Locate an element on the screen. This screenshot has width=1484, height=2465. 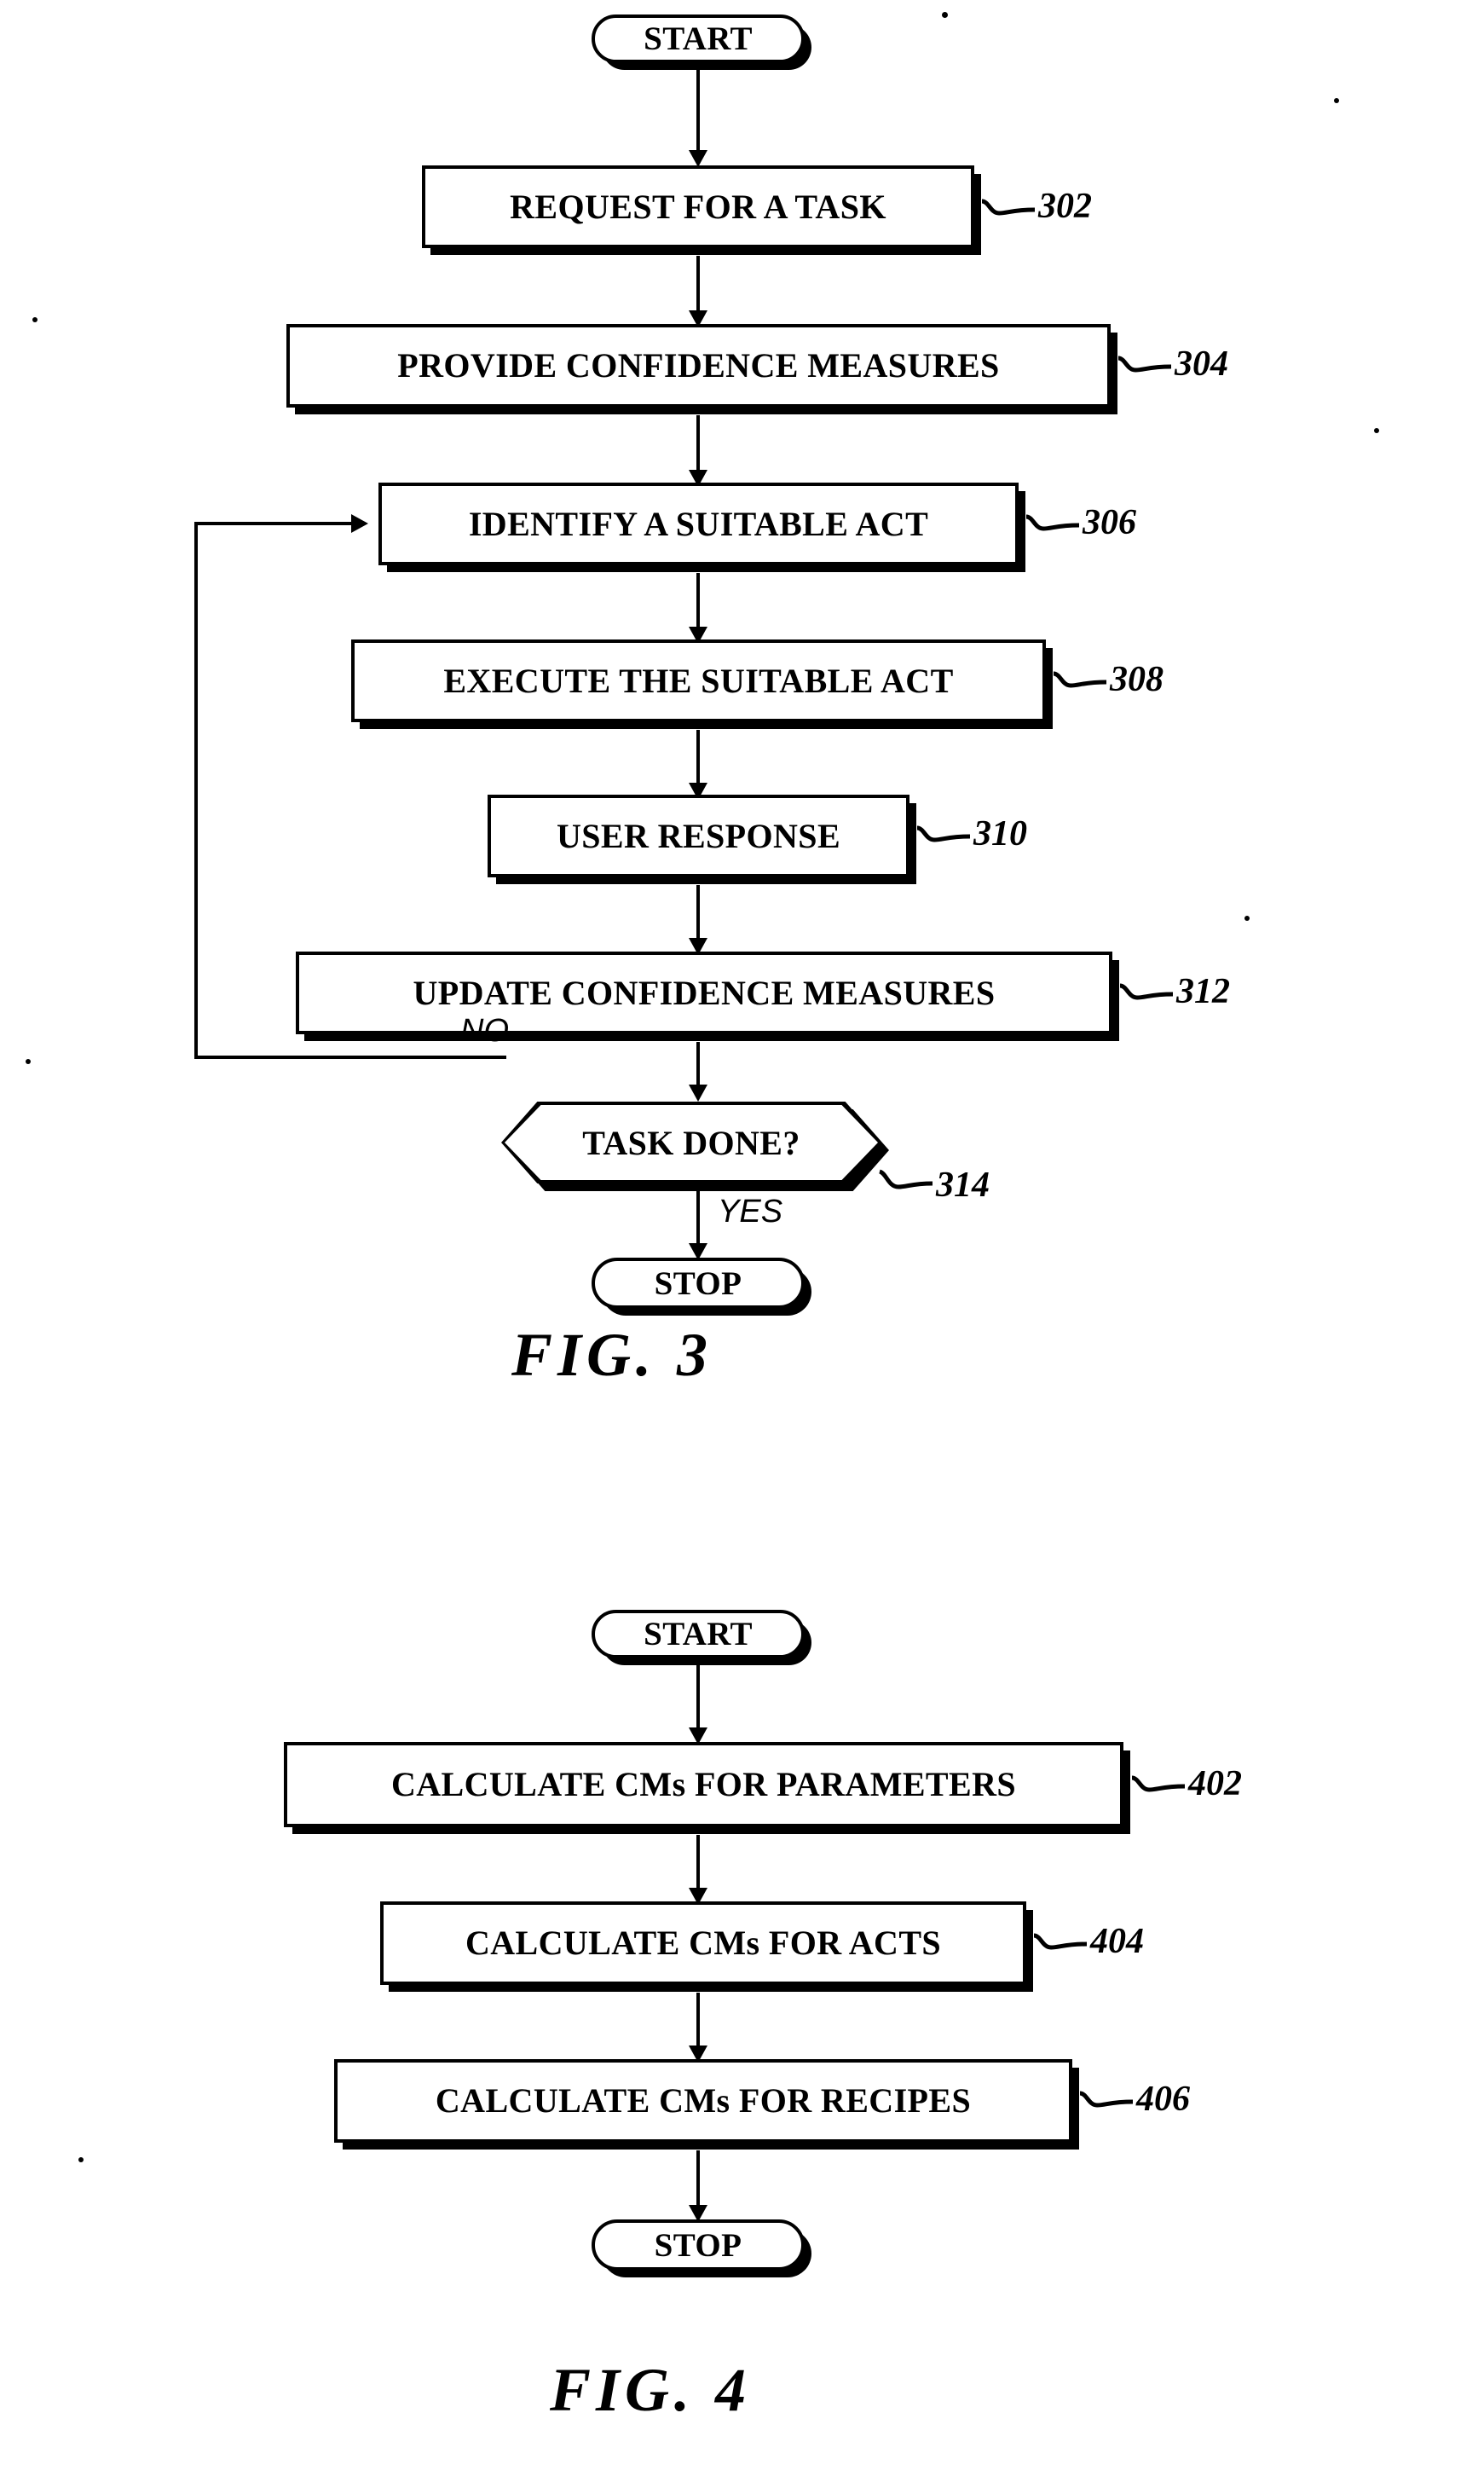
fig3-branch-label-yes: YES is located at coordinates (750, 1212).